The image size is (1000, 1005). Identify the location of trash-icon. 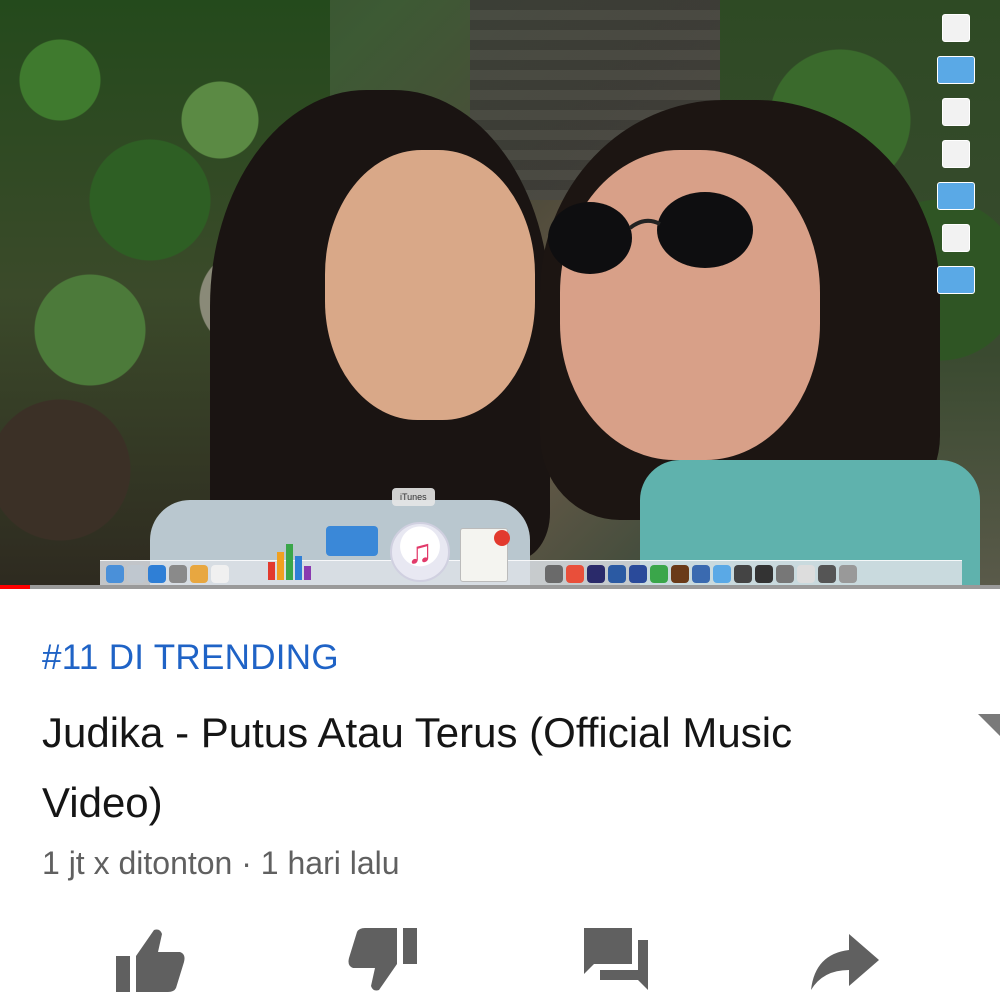
(848, 574).